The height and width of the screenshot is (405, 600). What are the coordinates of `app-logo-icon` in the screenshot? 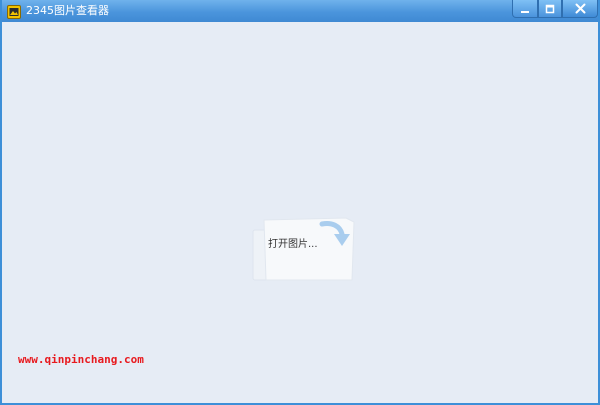 It's located at (14, 11).